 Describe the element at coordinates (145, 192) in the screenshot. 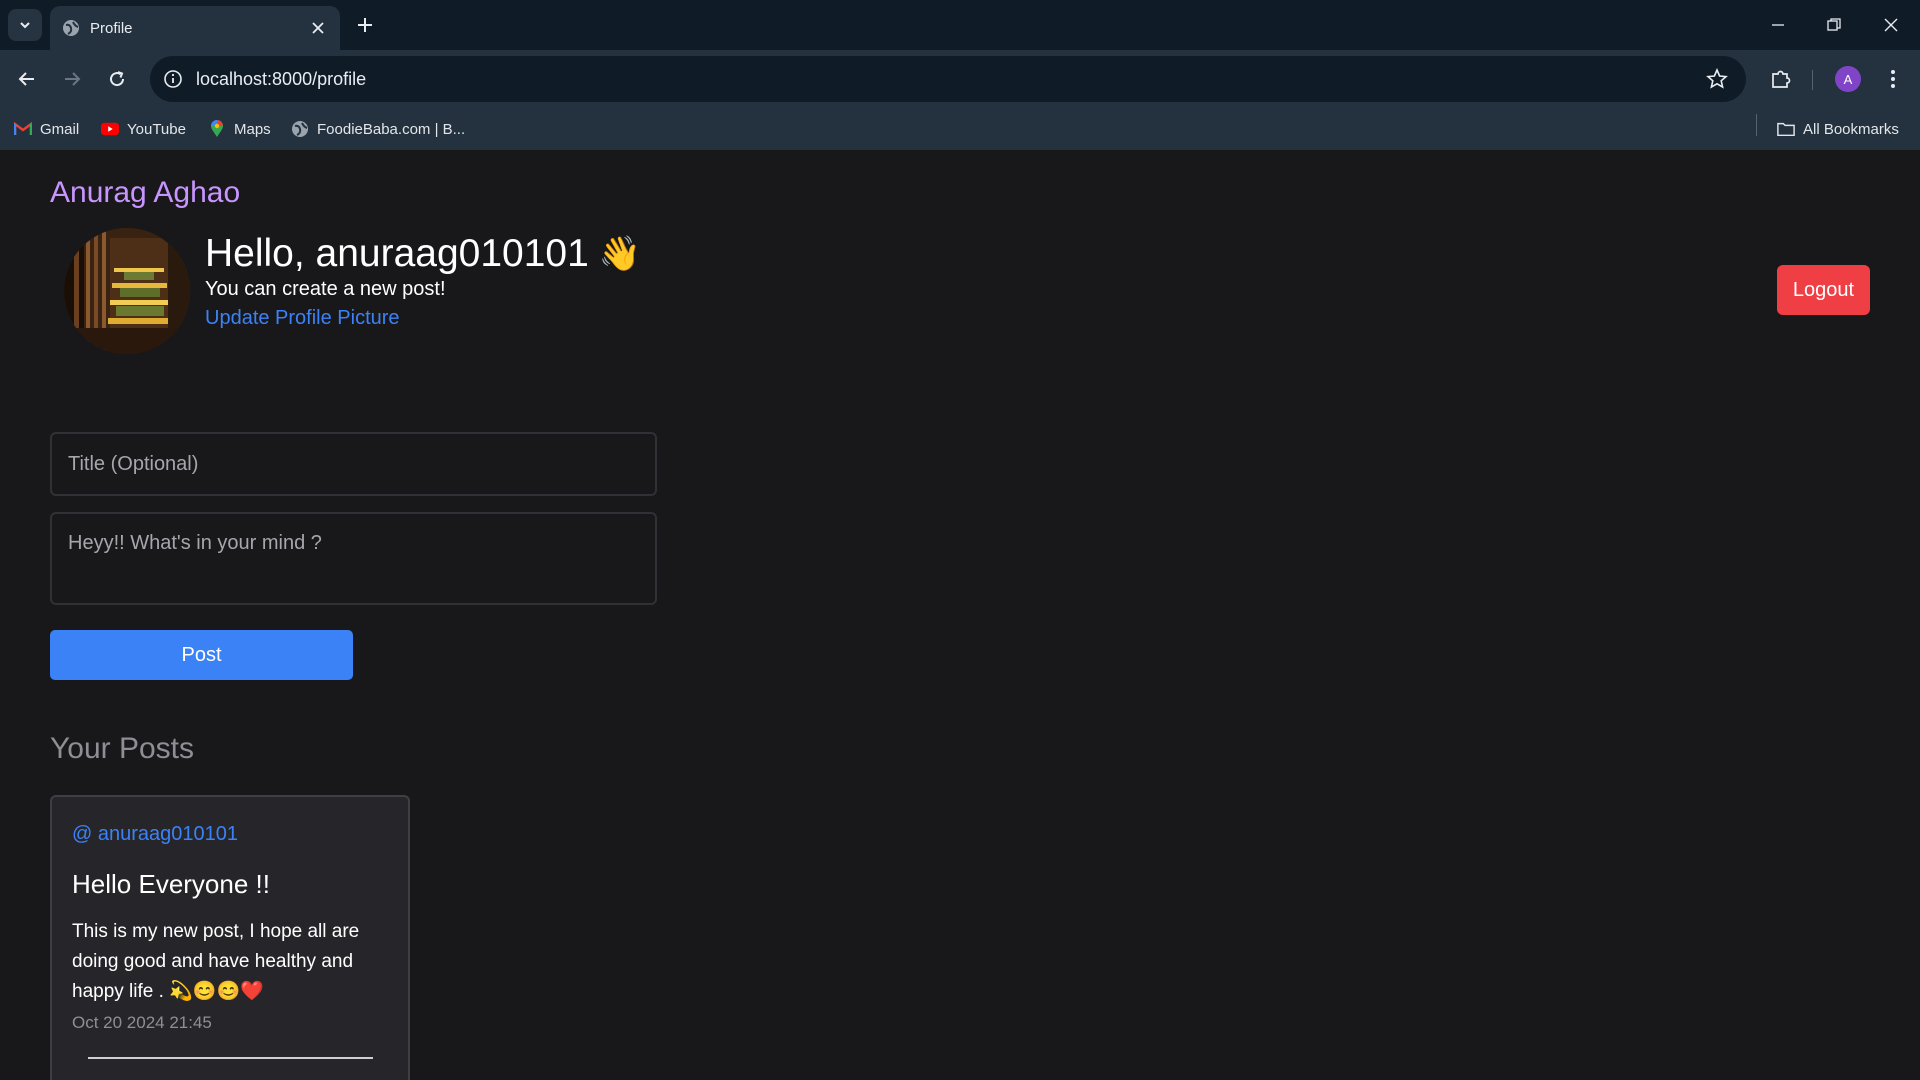

I see `brand-name: Anurag Aghao` at that location.